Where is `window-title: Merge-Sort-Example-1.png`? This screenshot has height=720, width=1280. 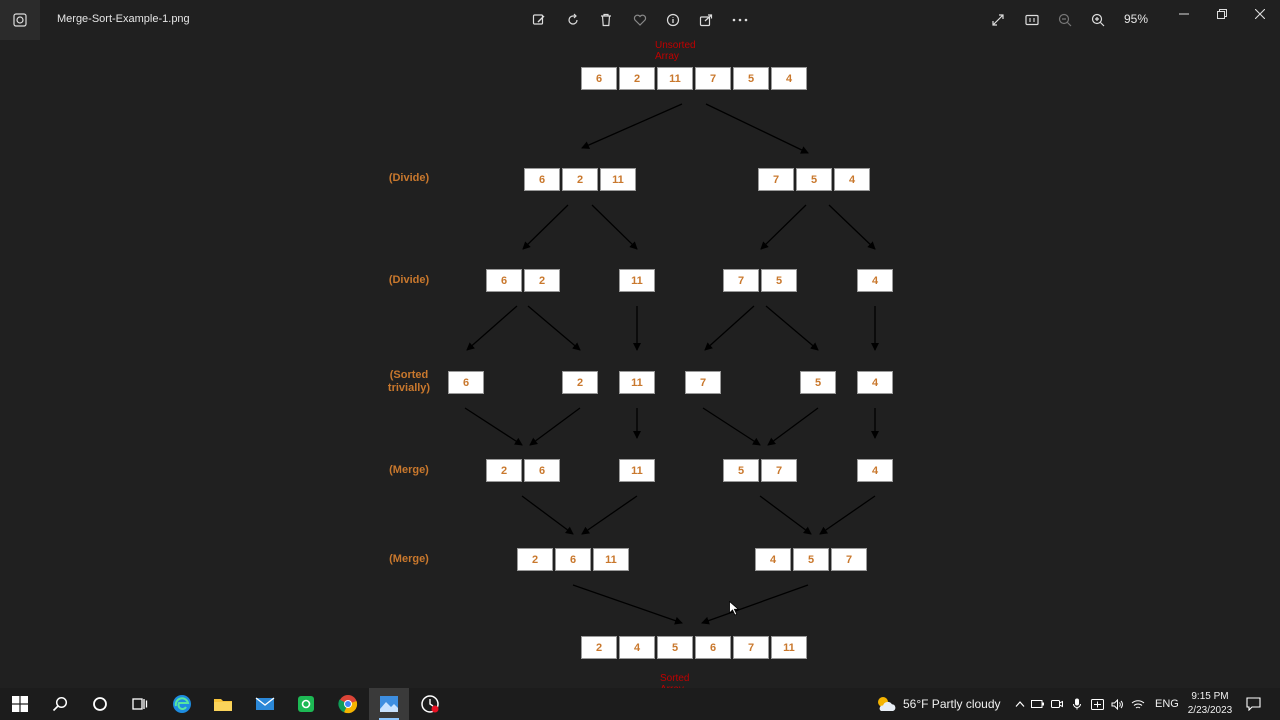 window-title: Merge-Sort-Example-1.png is located at coordinates (123, 19).